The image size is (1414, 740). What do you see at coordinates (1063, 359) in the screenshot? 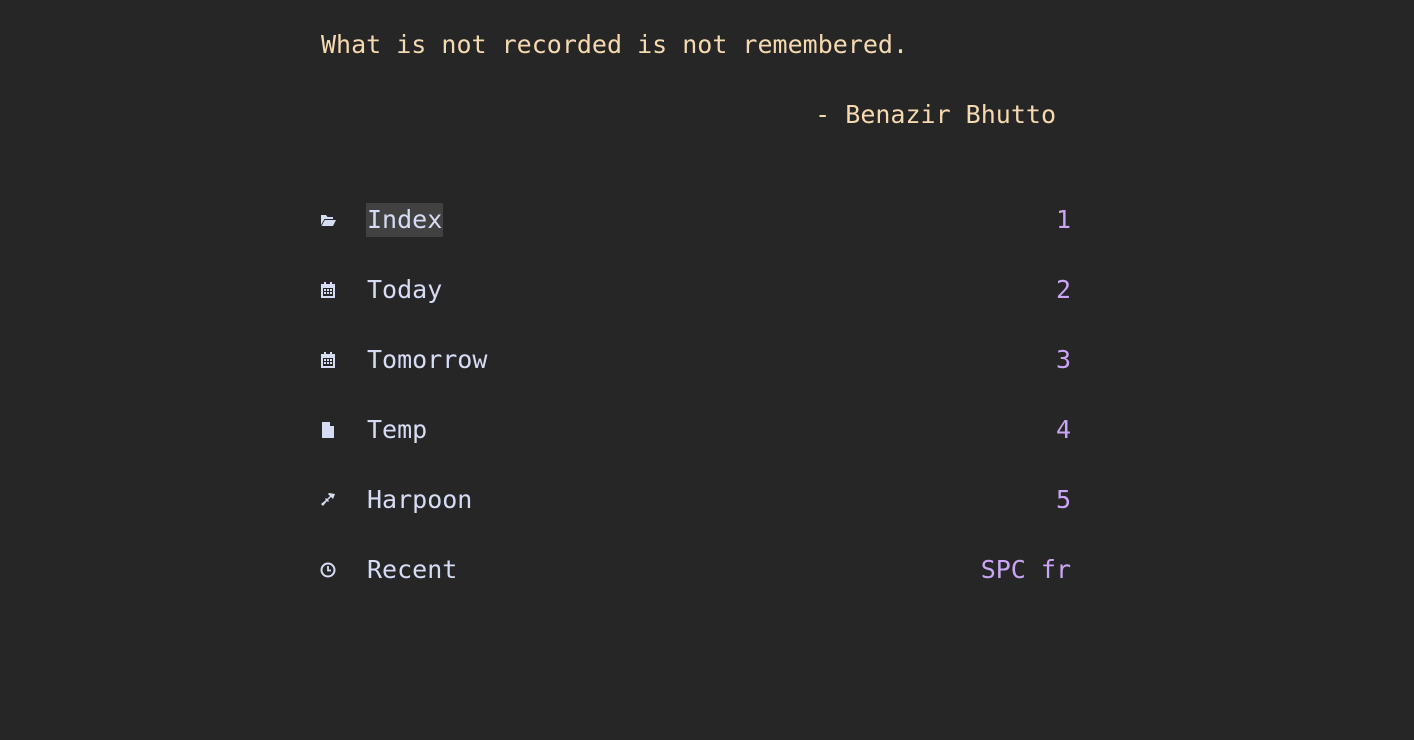
I see `menu-item-shortcut: 3` at bounding box center [1063, 359].